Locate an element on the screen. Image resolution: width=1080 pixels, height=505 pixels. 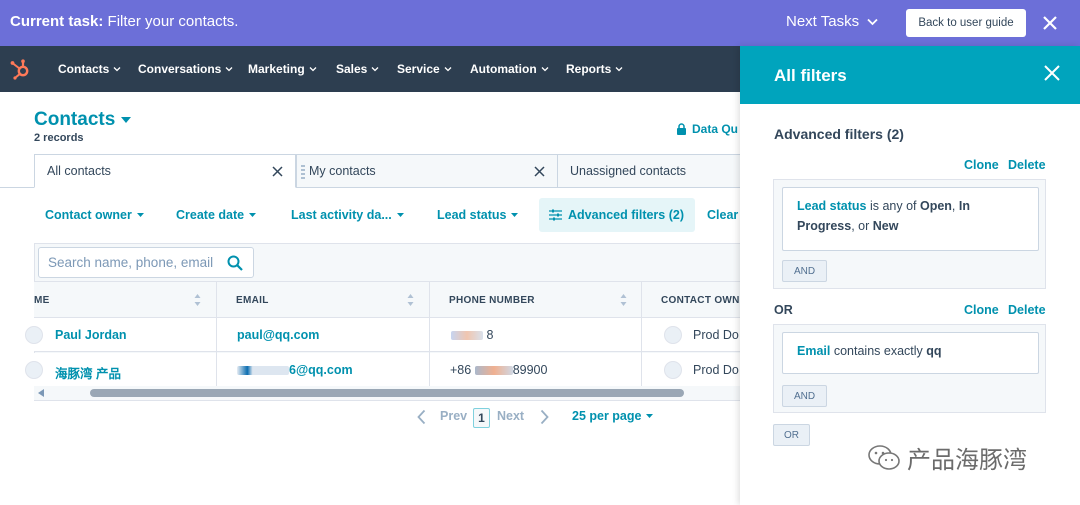
contact-phone: 8 is located at coordinates (472, 335).